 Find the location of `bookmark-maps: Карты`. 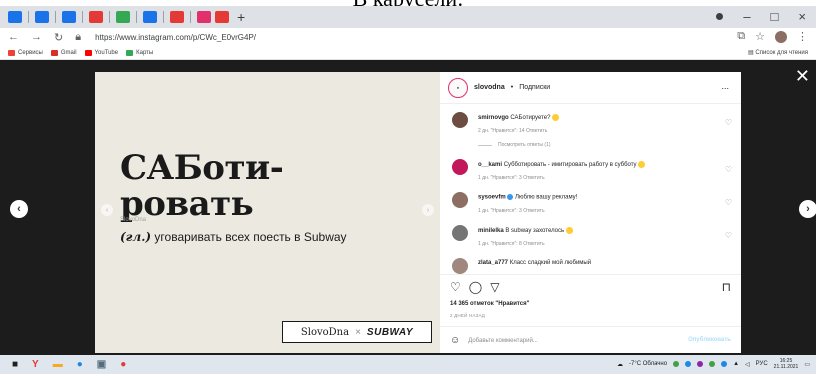

bookmark-maps: Карты is located at coordinates (140, 52).